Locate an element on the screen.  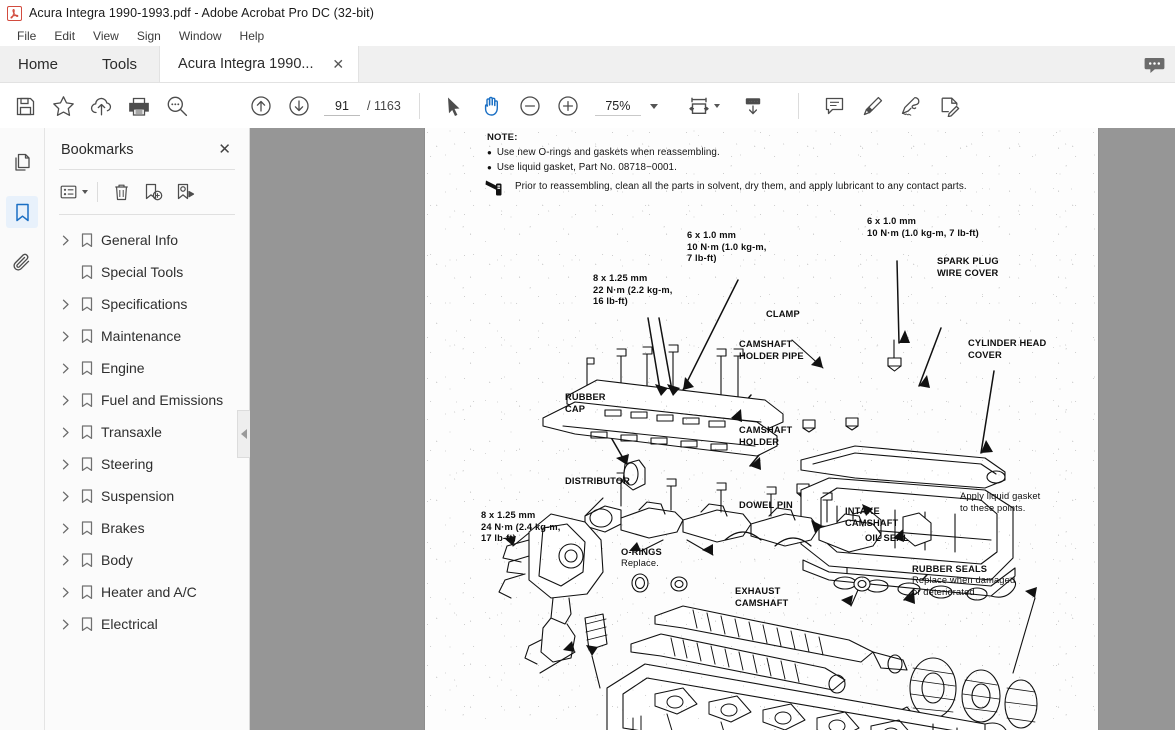
zoom-level-input is located at coordinates (617, 106).